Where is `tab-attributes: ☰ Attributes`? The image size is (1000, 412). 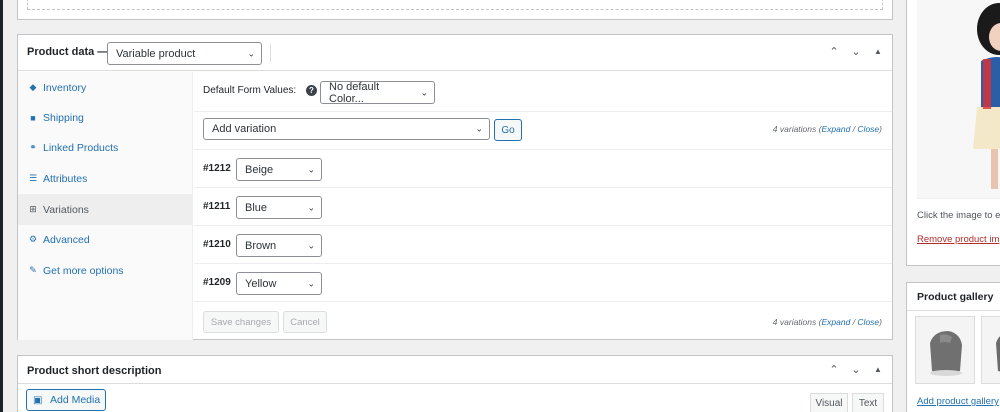
tab-attributes: ☰ Attributes is located at coordinates (105, 178).